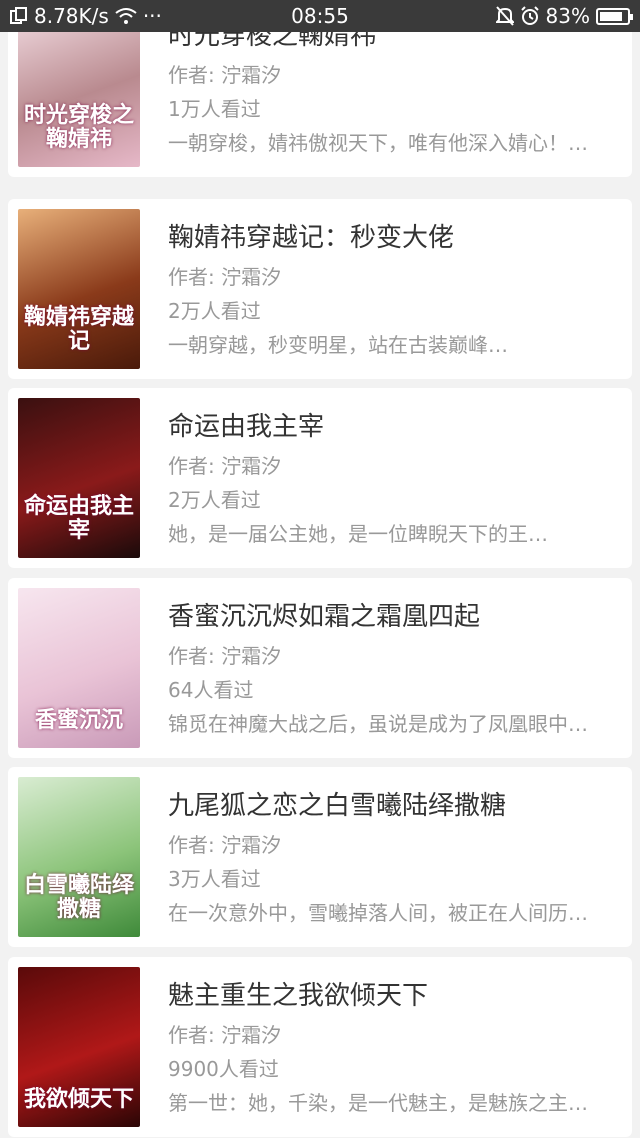  What do you see at coordinates (298, 993) in the screenshot?
I see `book-title: 魅主重生之我欲倾天下` at bounding box center [298, 993].